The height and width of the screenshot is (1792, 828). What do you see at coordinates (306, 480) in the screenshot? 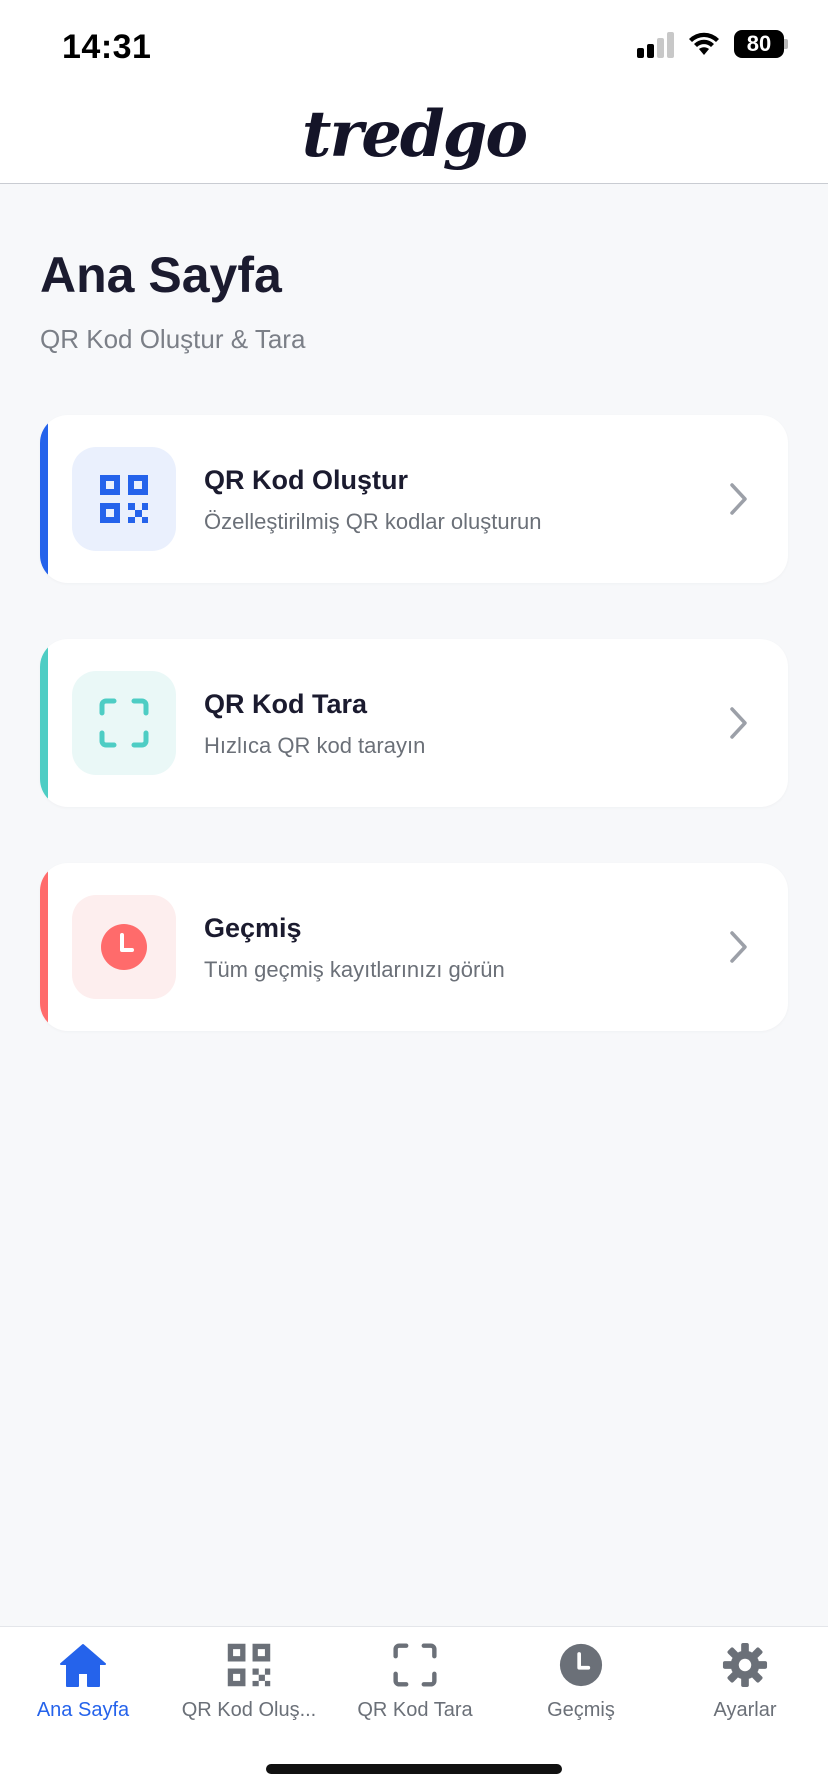
I see `card-title: QR Kod Oluştur` at bounding box center [306, 480].